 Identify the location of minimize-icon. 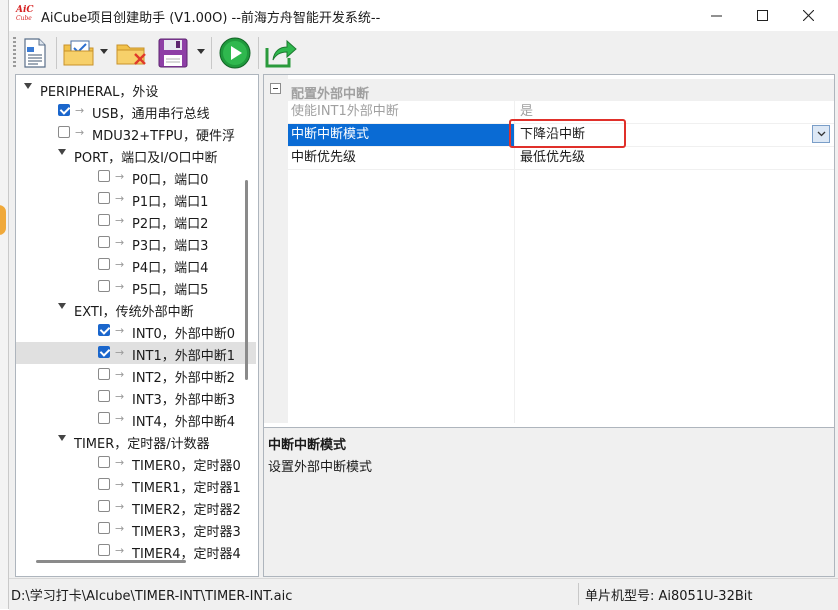
(716, 16).